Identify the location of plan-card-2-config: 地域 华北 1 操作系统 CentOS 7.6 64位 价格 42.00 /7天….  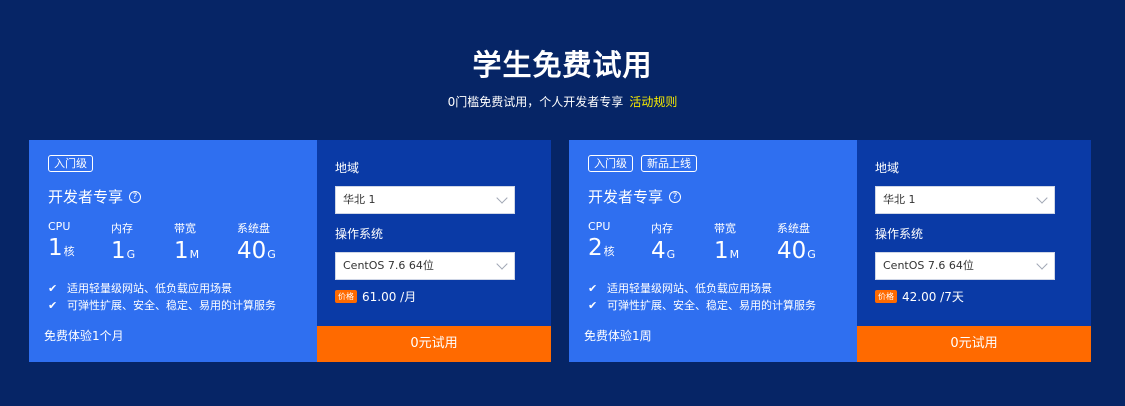
(974, 251).